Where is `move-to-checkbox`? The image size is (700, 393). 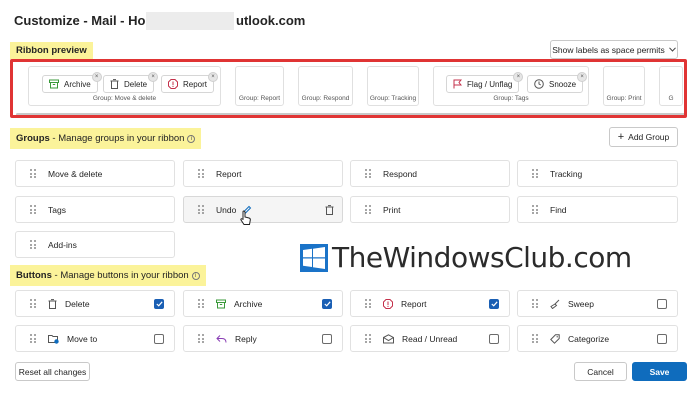
move-to-checkbox is located at coordinates (159, 338).